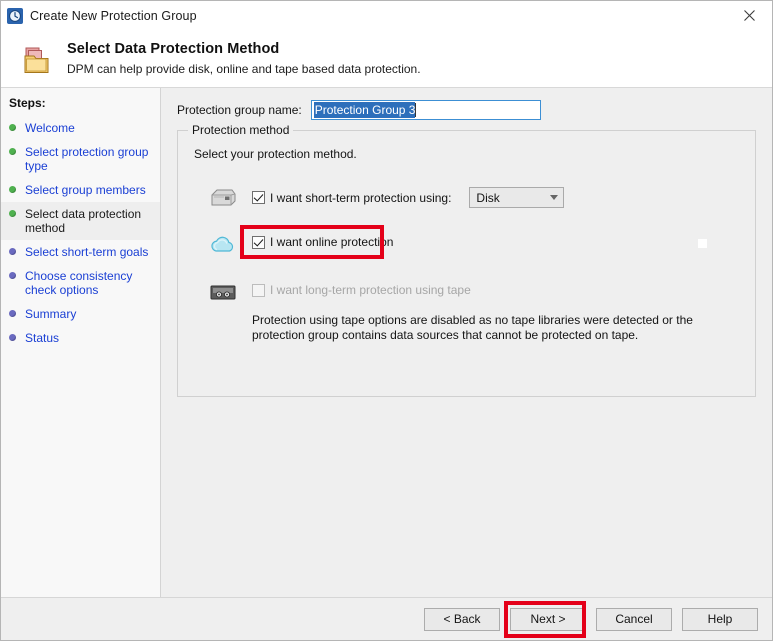 Image resolution: width=773 pixels, height=641 pixels. What do you see at coordinates (50, 128) in the screenshot?
I see `sidebar-item-label: Welcome` at bounding box center [50, 128].